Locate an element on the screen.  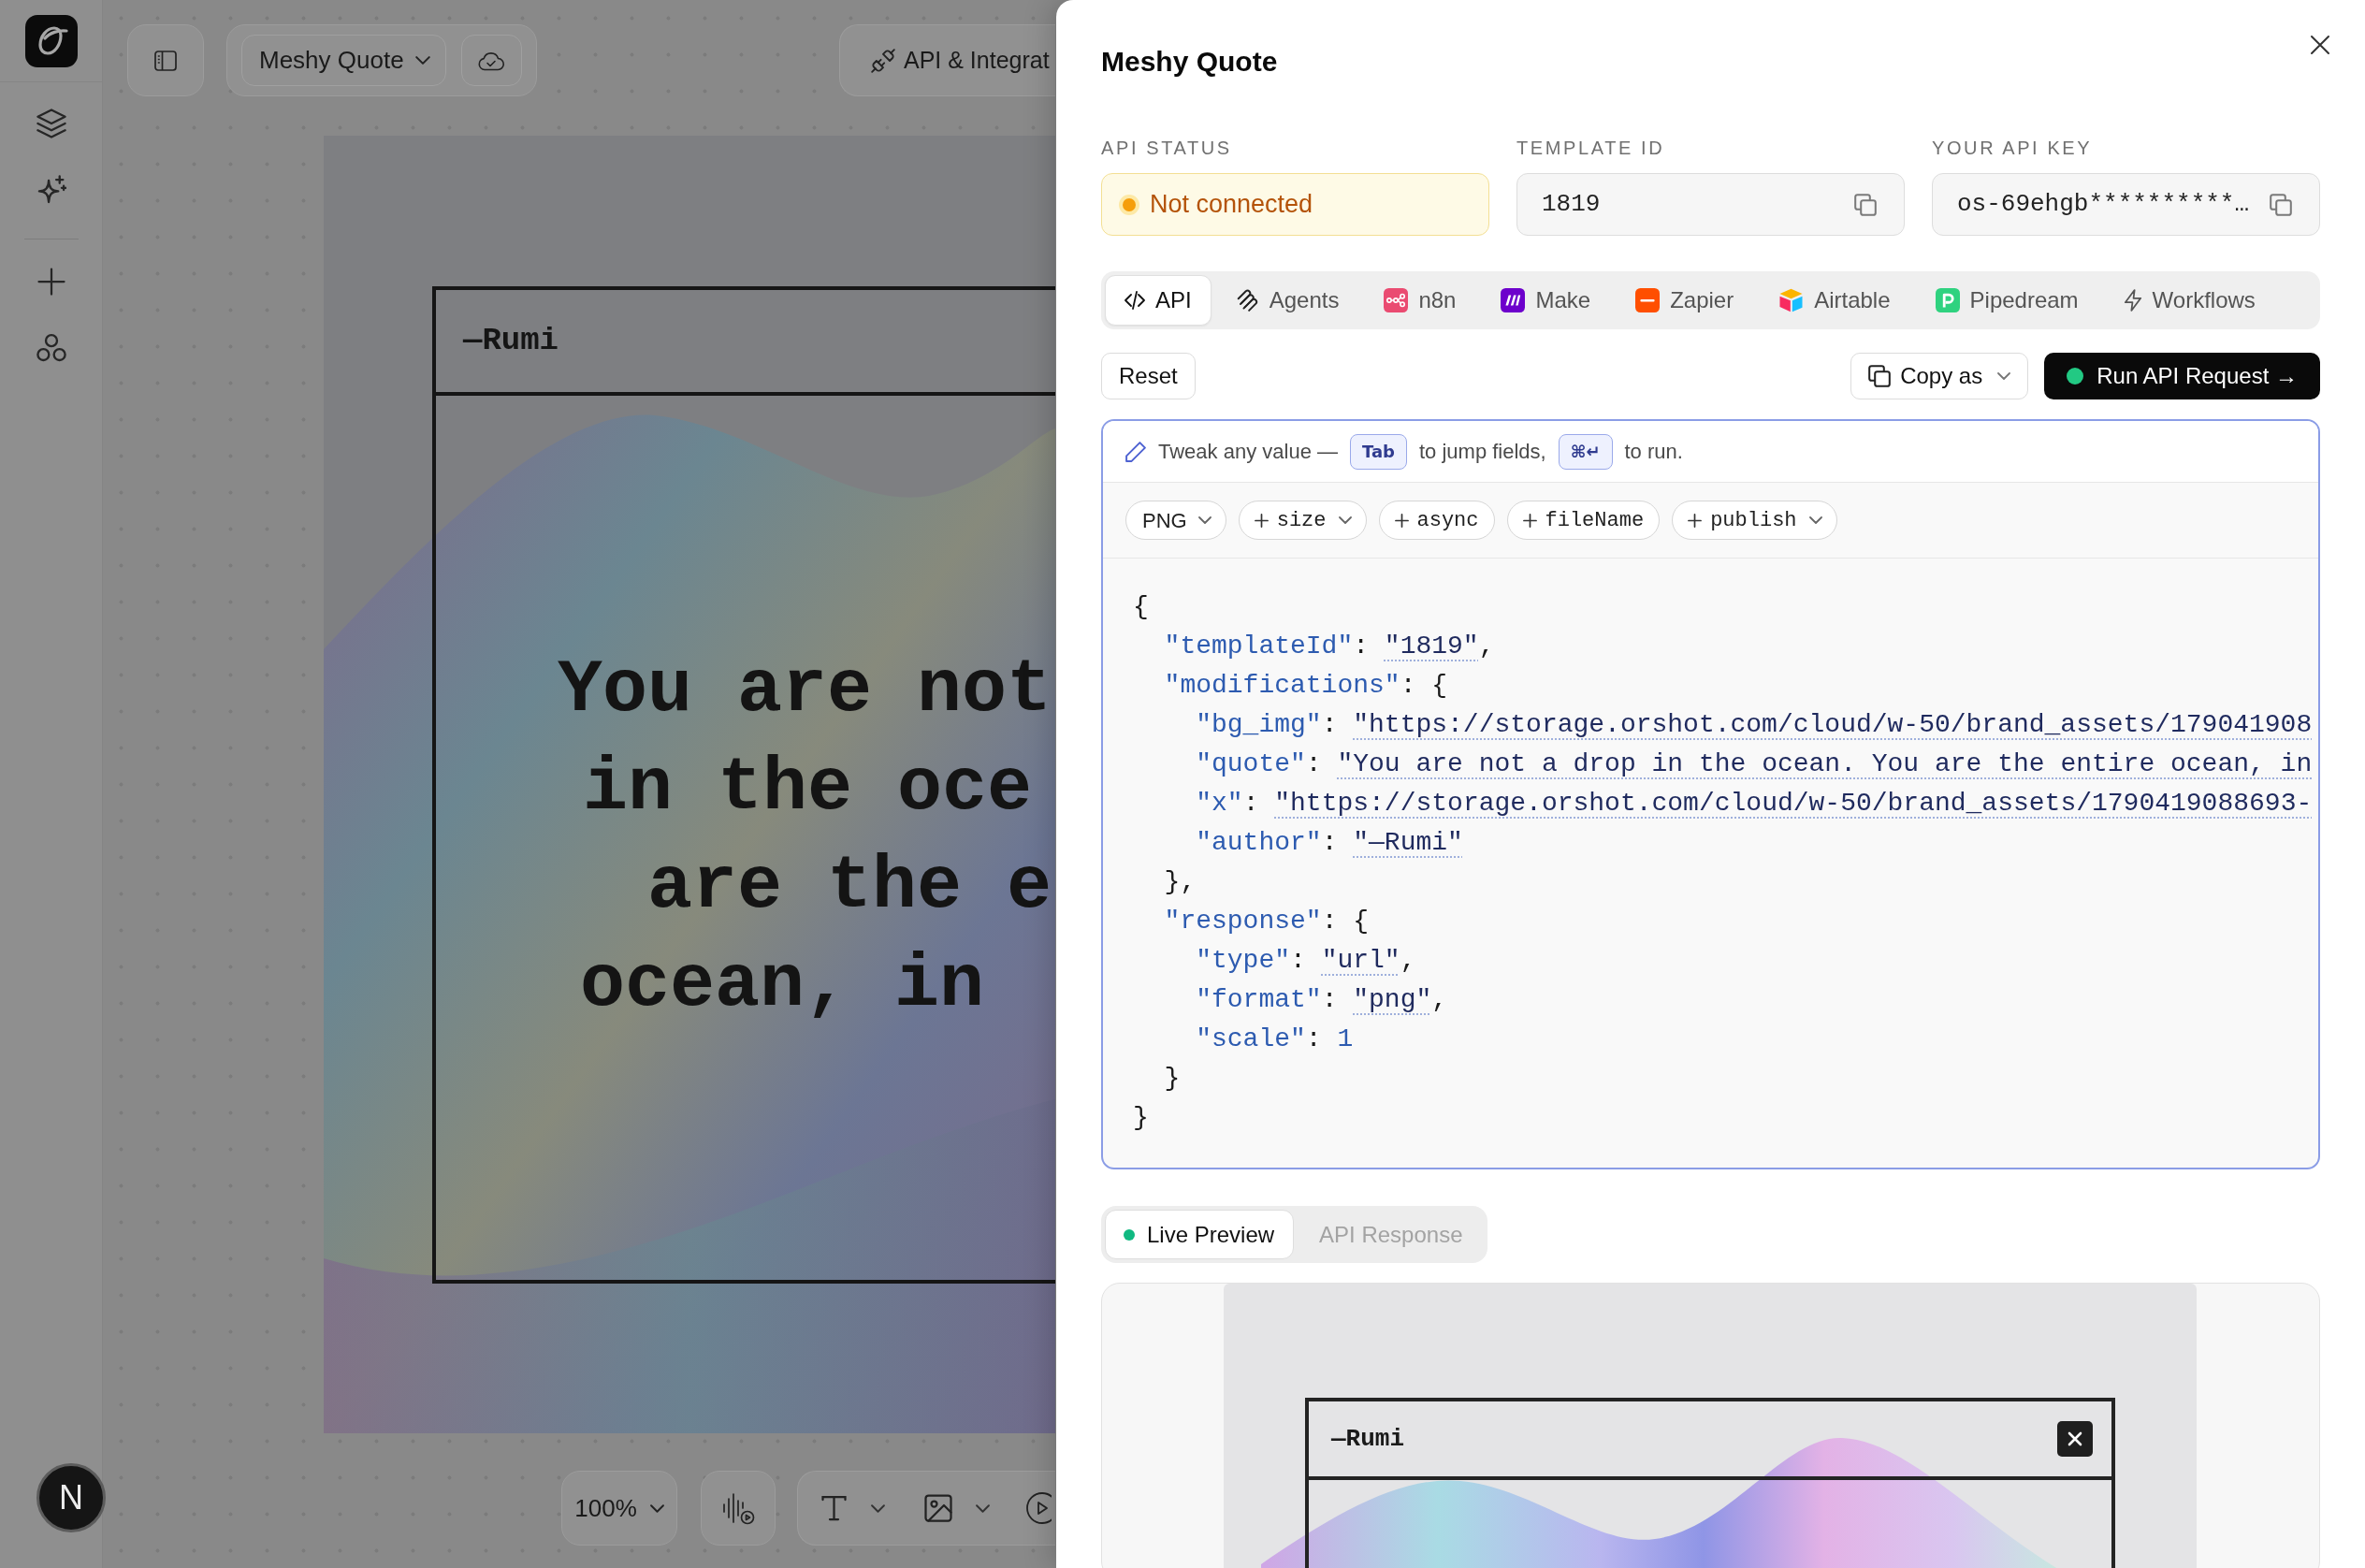
integration-tab: Agents is located at coordinates (1288, 301).